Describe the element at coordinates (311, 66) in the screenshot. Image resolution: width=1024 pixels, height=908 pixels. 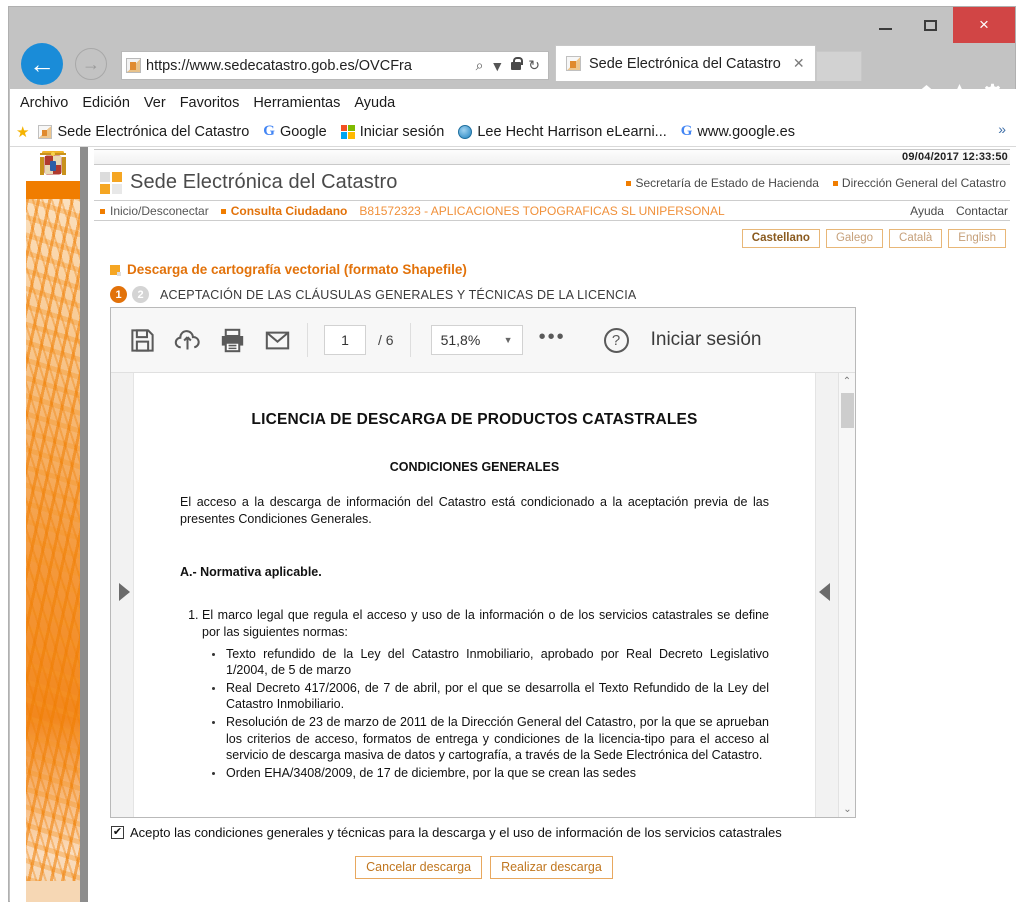
I see `address-input: https://www.sedecatastro.gob.es/OVCFra` at that location.